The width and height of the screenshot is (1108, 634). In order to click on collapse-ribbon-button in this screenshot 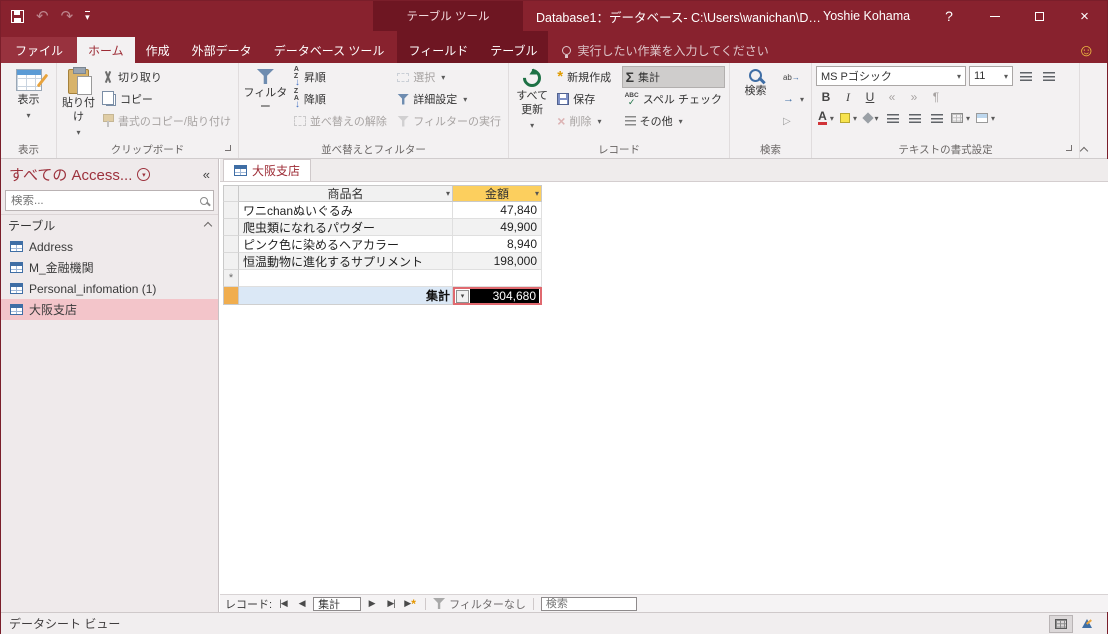, I will do `click(1086, 149)`.